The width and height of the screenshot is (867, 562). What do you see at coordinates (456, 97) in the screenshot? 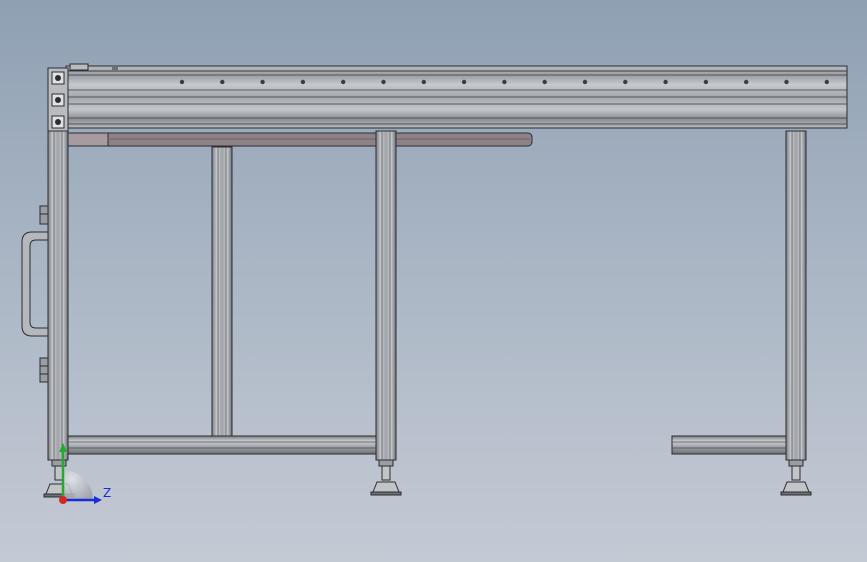
I see `top-conveyor-beam` at bounding box center [456, 97].